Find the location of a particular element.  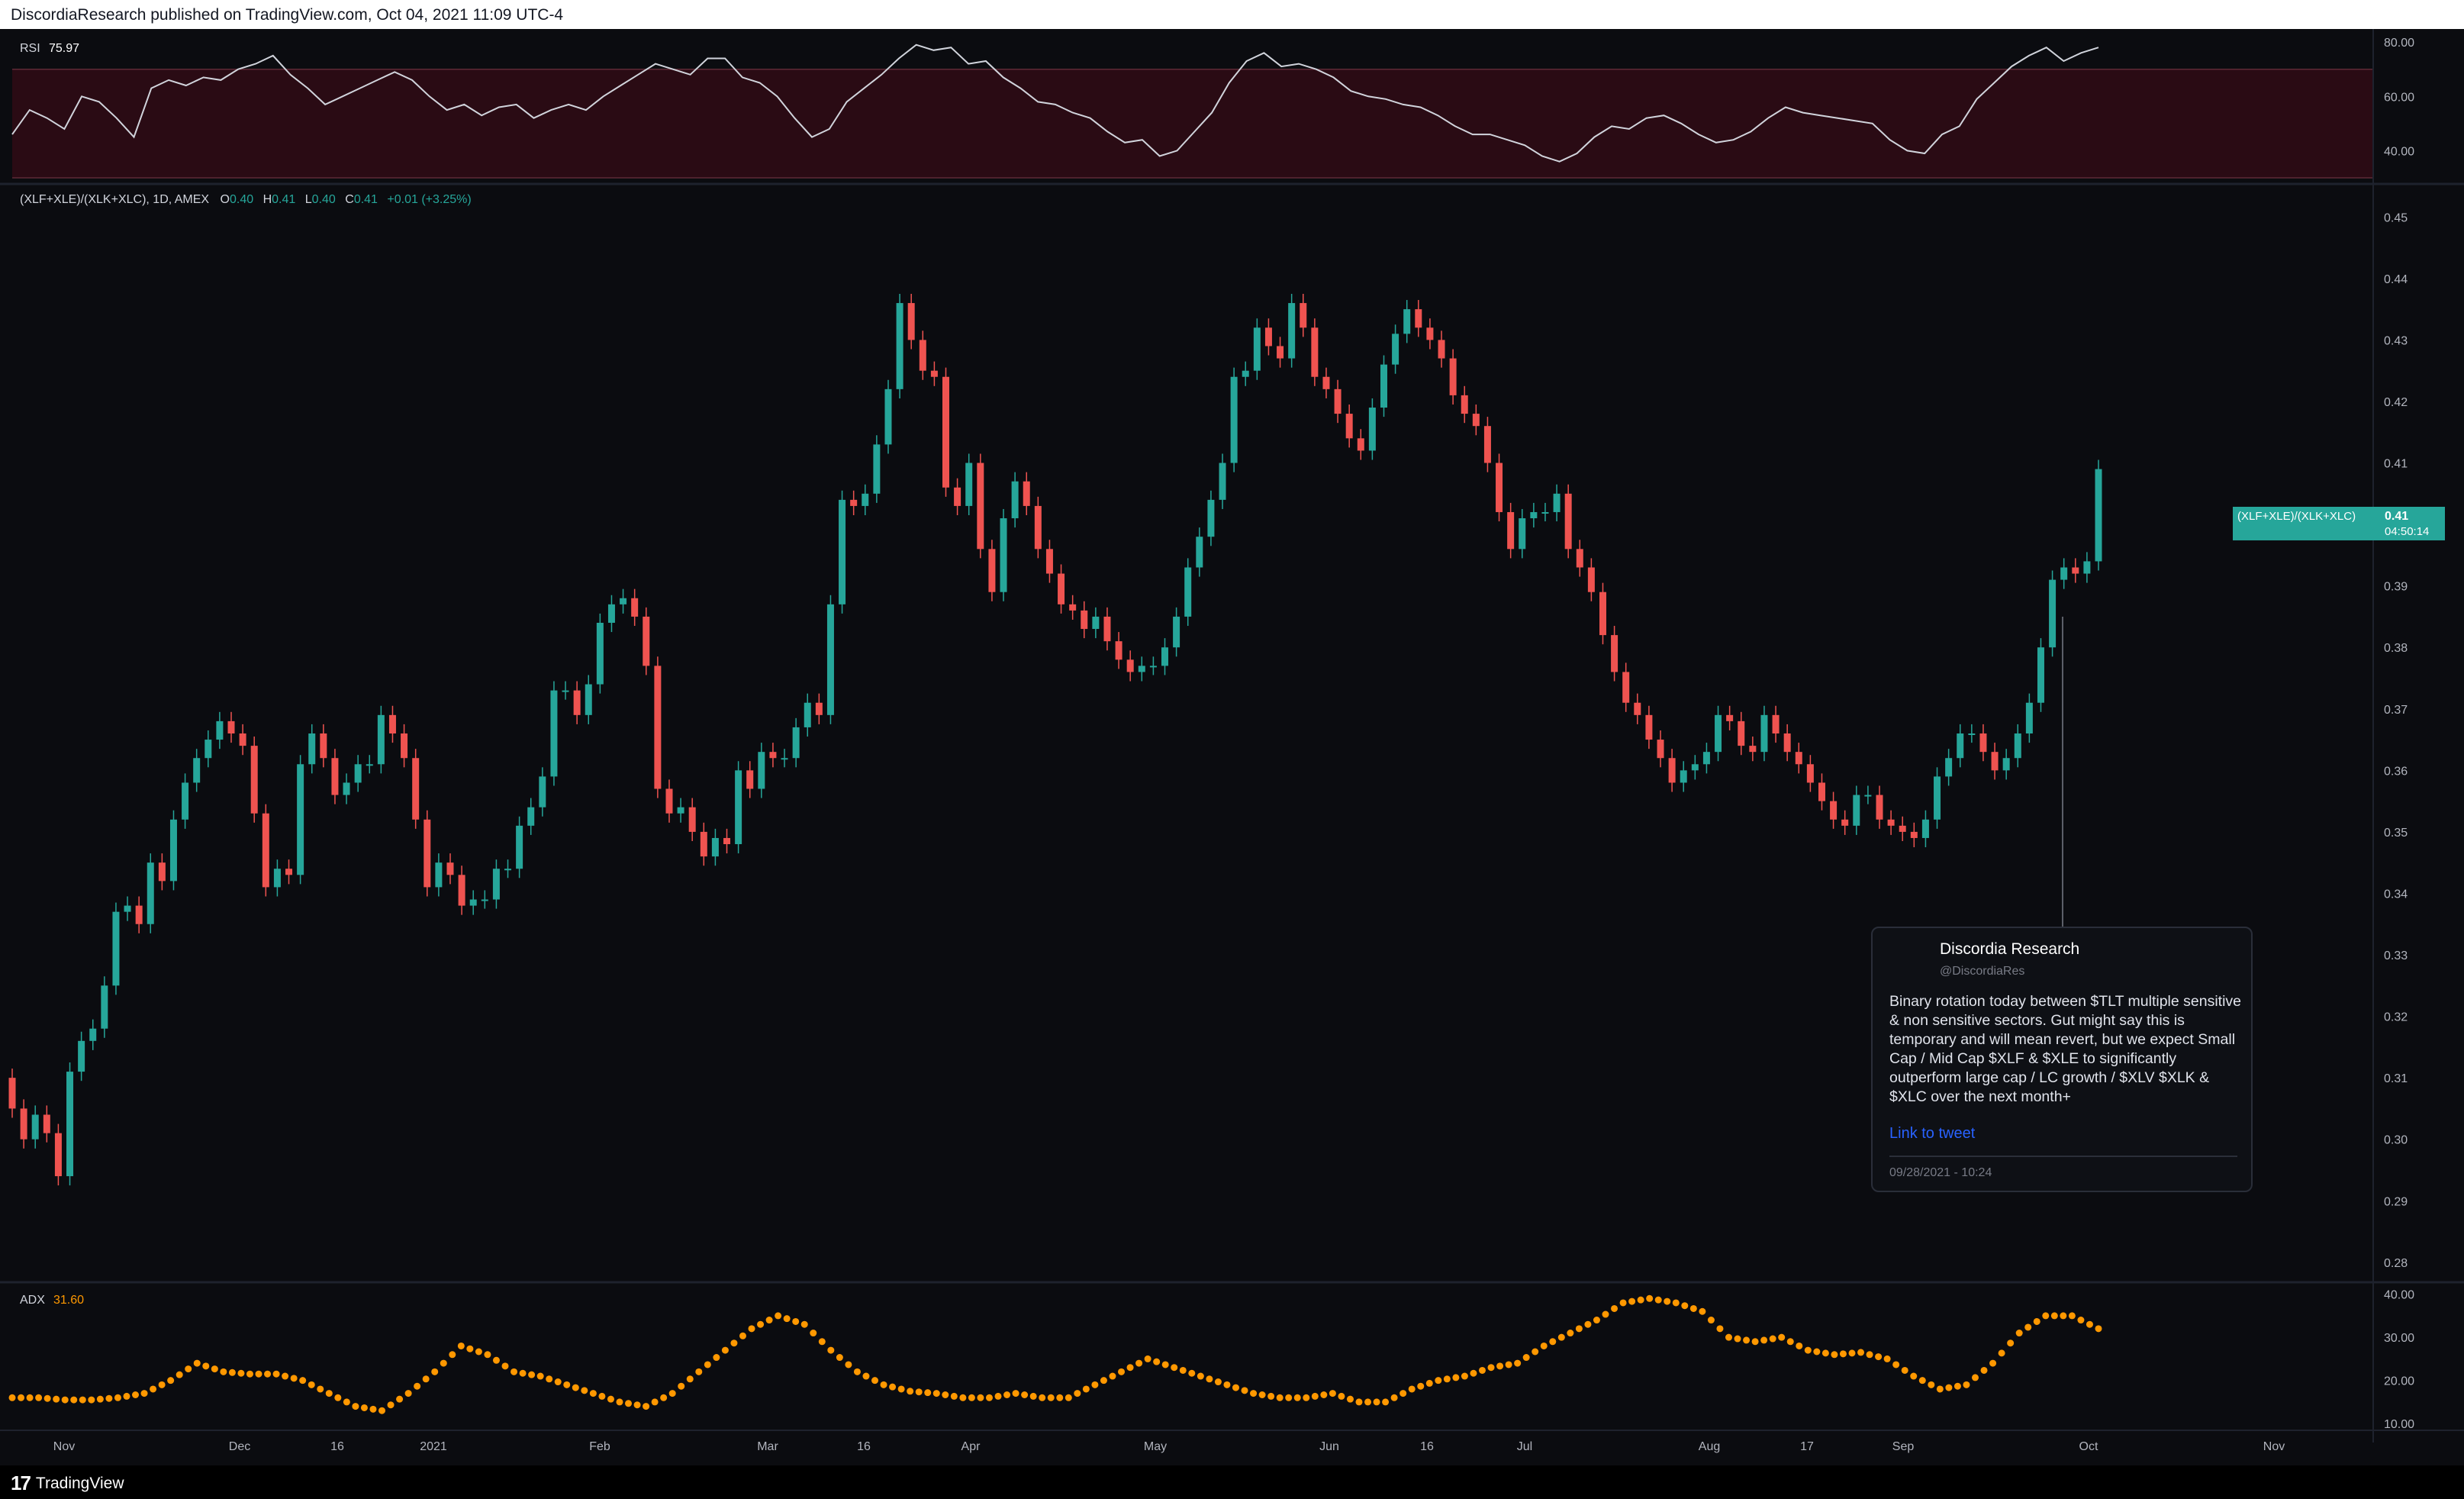

legend-o-label: O is located at coordinates (225, 199).